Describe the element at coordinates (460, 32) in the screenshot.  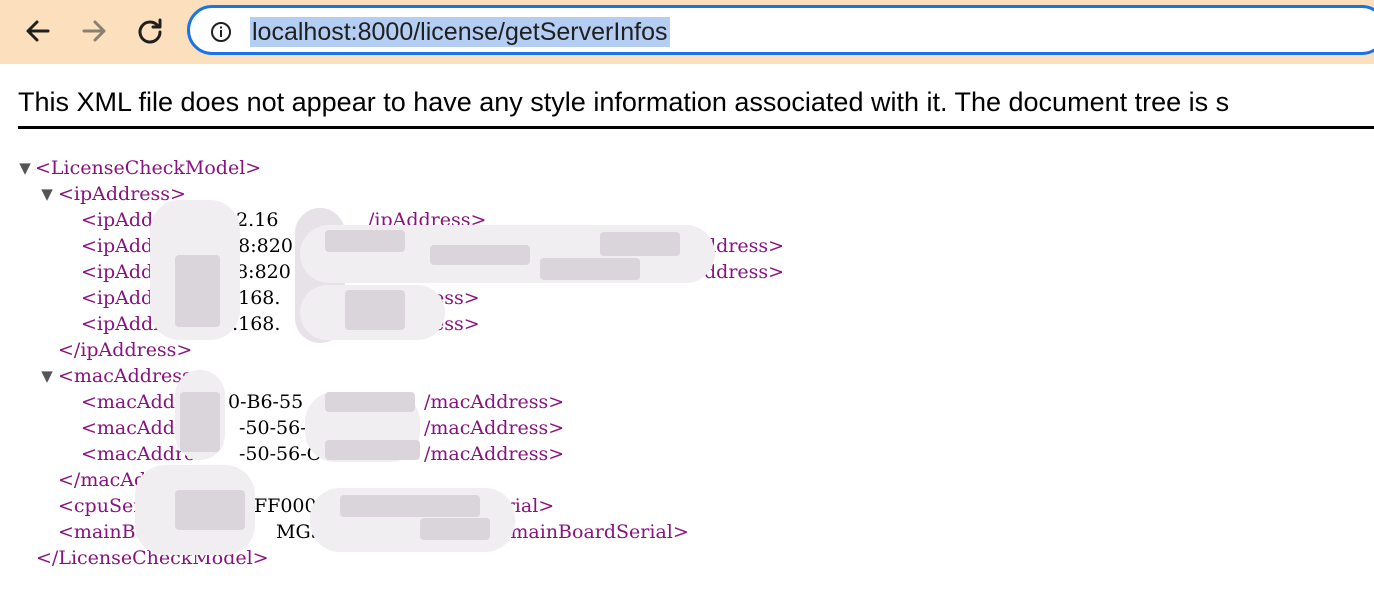
I see `url-text: localhost:8000/license/getServerInfos` at that location.